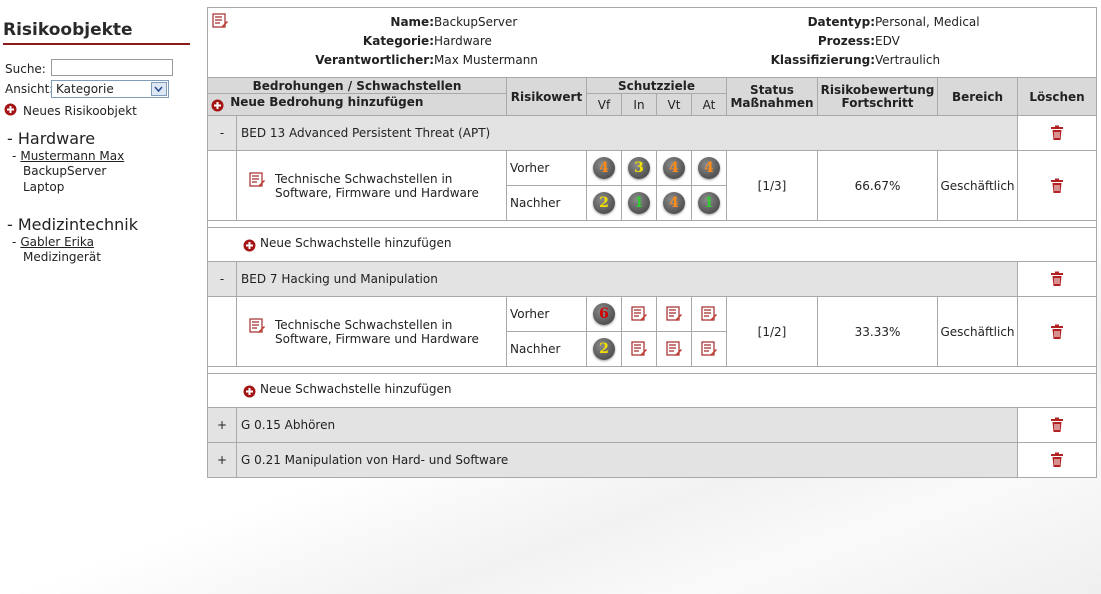  I want to click on header-risk-value: Risikowert, so click(546, 96).